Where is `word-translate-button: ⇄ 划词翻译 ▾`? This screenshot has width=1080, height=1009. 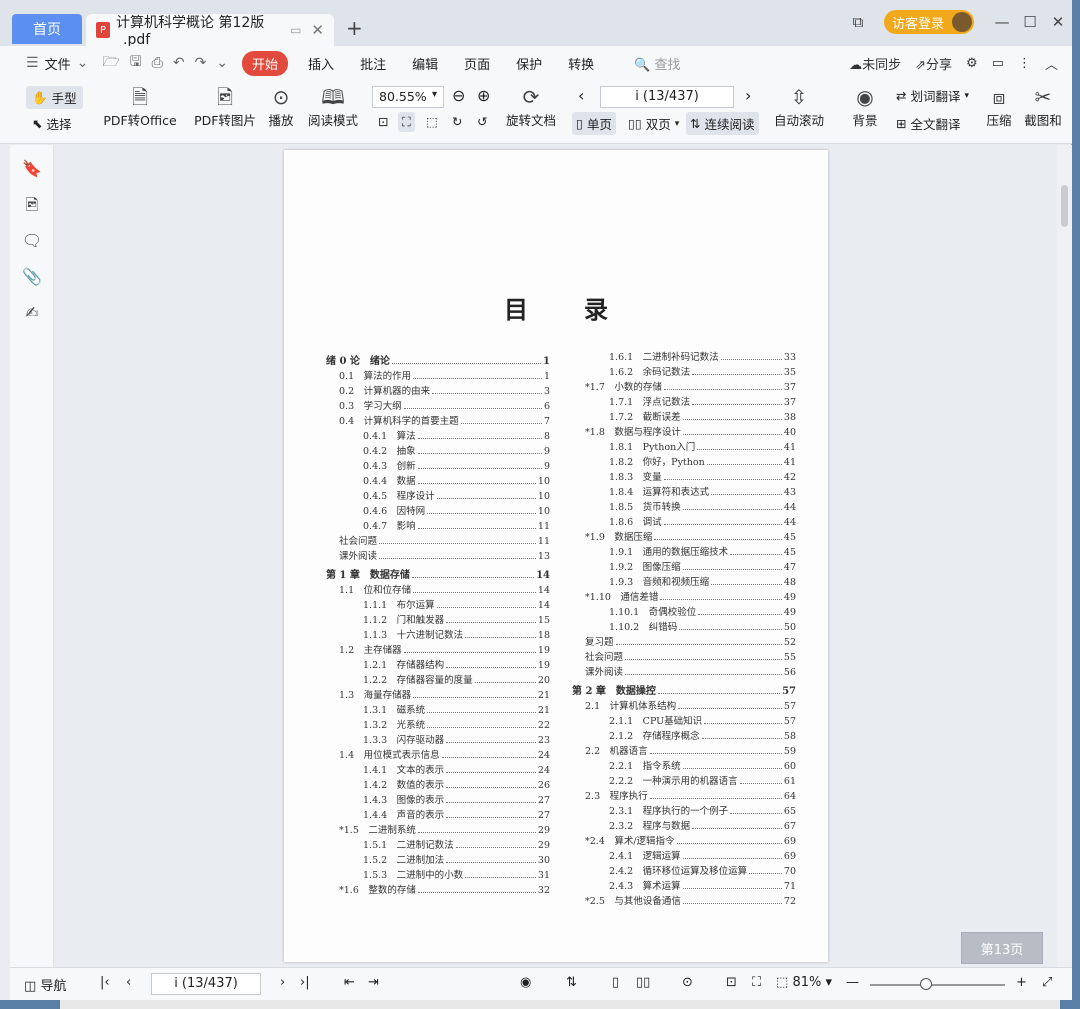 word-translate-button: ⇄ 划词翻译 ▾ is located at coordinates (932, 95).